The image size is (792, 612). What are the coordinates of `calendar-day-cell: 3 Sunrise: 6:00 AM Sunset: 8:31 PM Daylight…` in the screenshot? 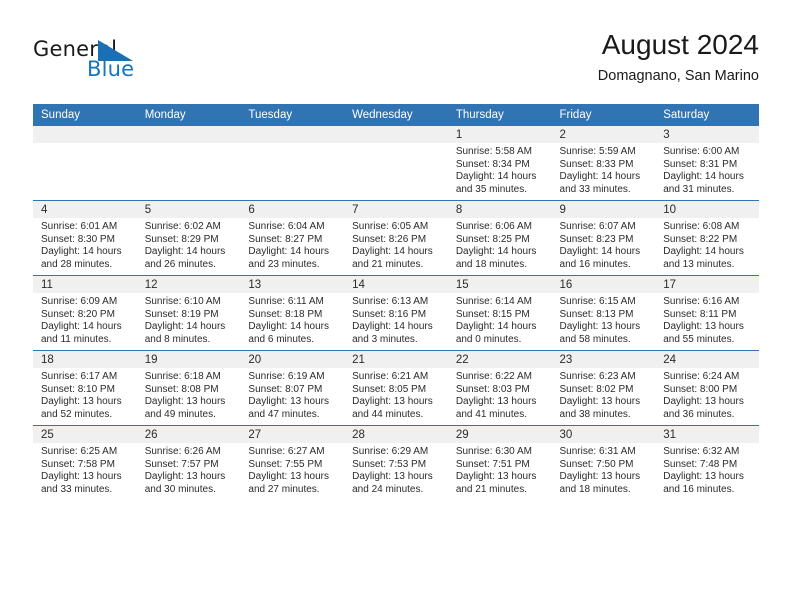 It's located at (707, 163).